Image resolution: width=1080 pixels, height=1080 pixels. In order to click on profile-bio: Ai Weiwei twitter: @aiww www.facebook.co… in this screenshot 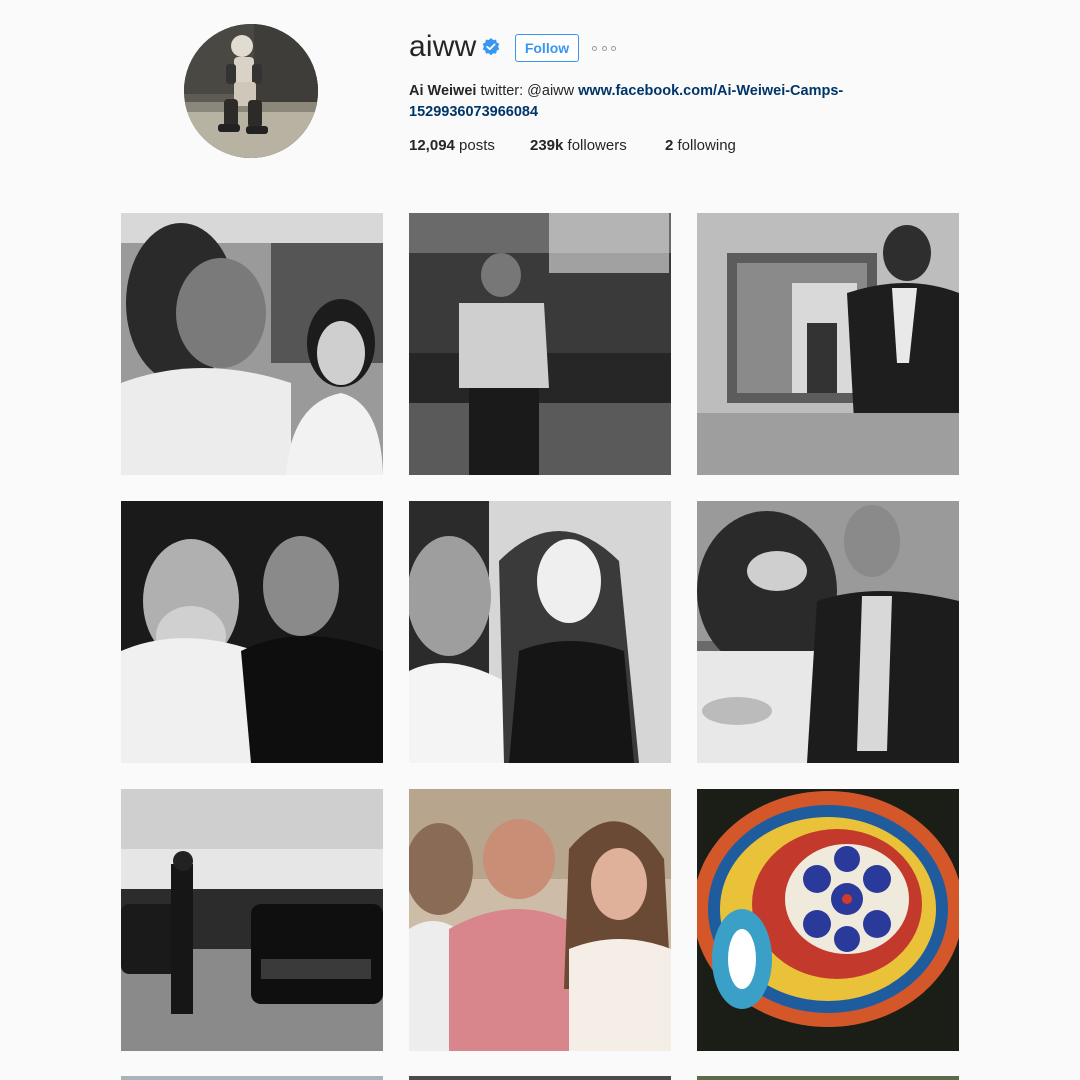, I will do `click(644, 102)`.